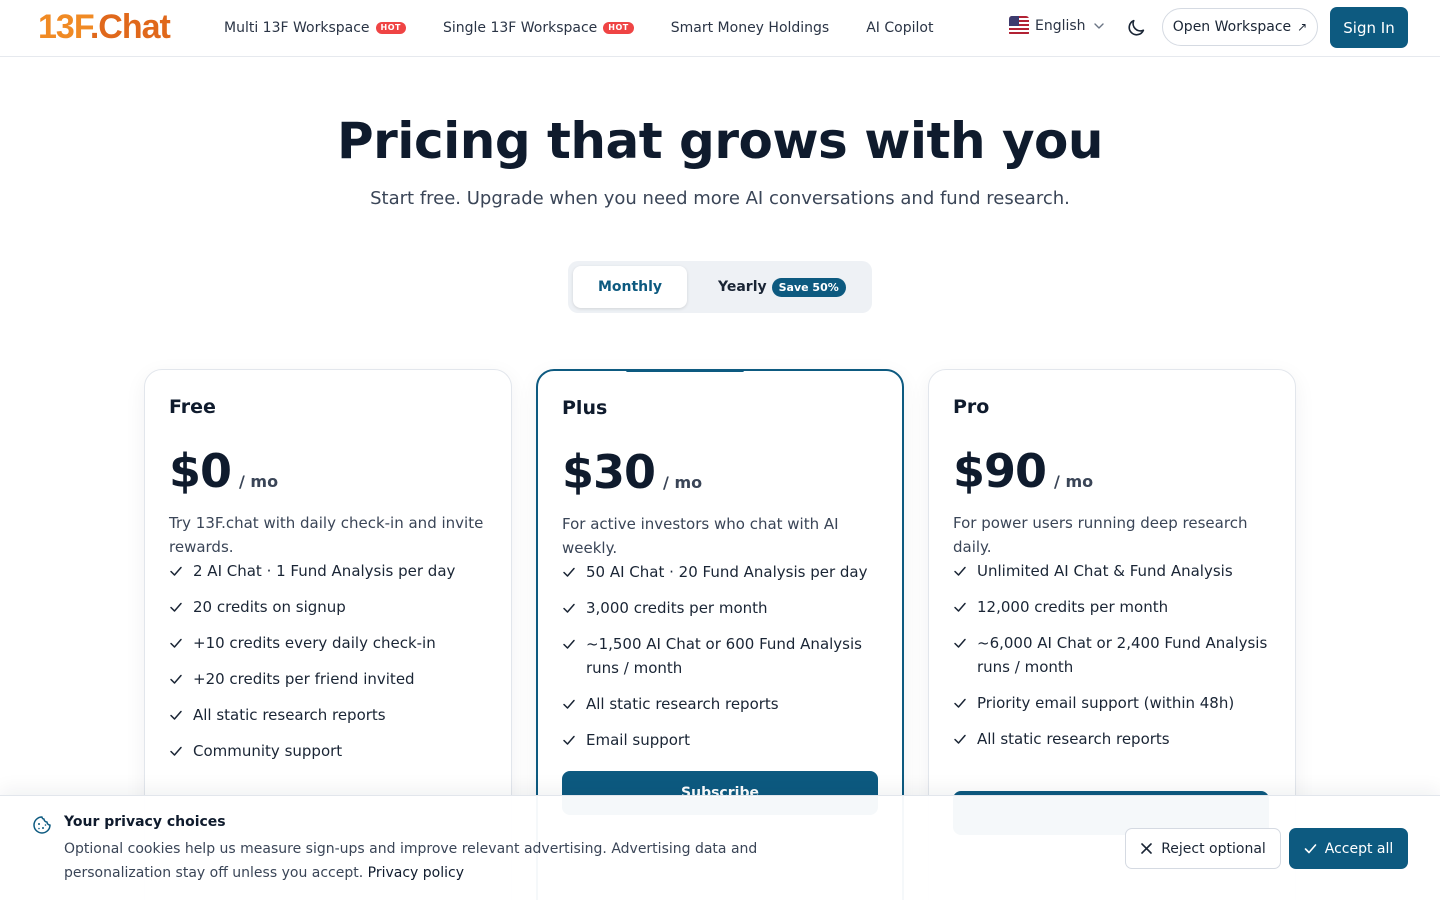  What do you see at coordinates (609, 472) in the screenshot?
I see `price-amount: $30` at bounding box center [609, 472].